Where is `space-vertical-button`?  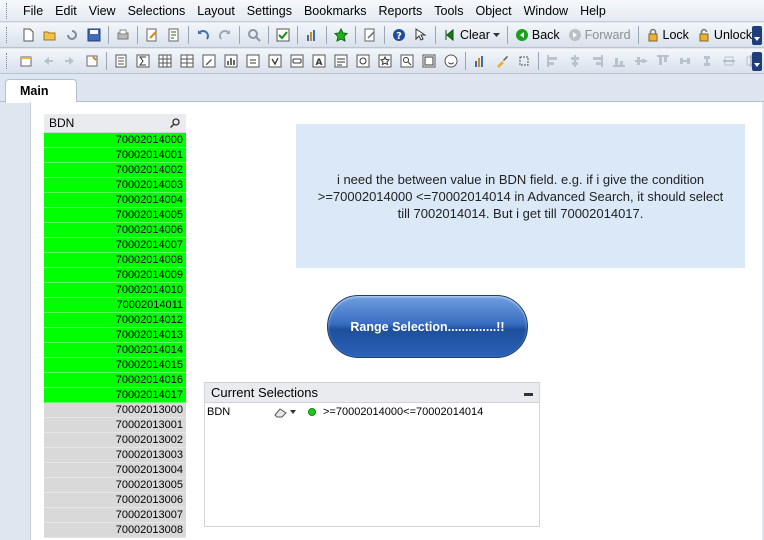 space-vertical-button is located at coordinates (707, 61).